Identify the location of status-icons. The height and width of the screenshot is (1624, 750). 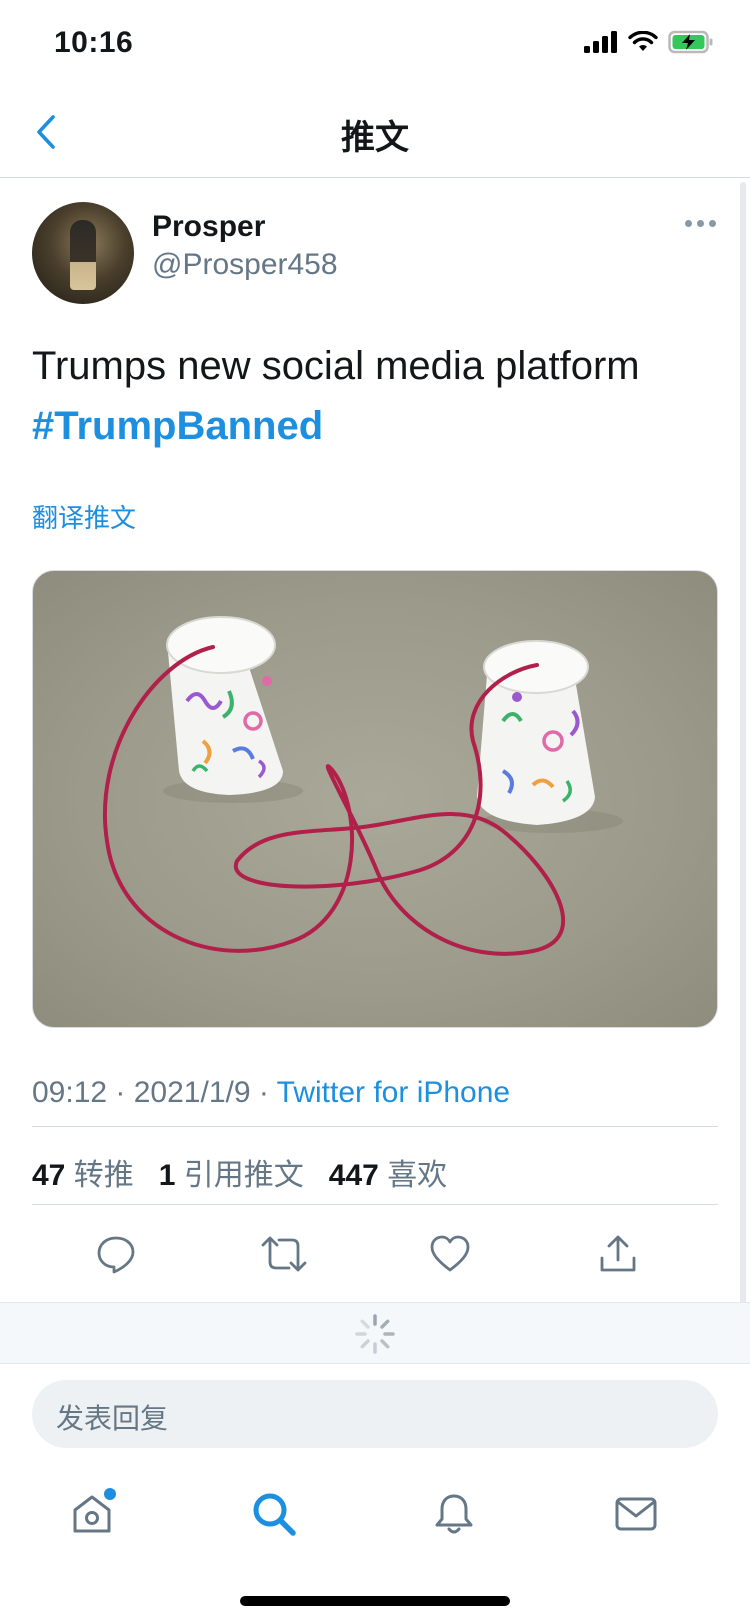
(649, 42).